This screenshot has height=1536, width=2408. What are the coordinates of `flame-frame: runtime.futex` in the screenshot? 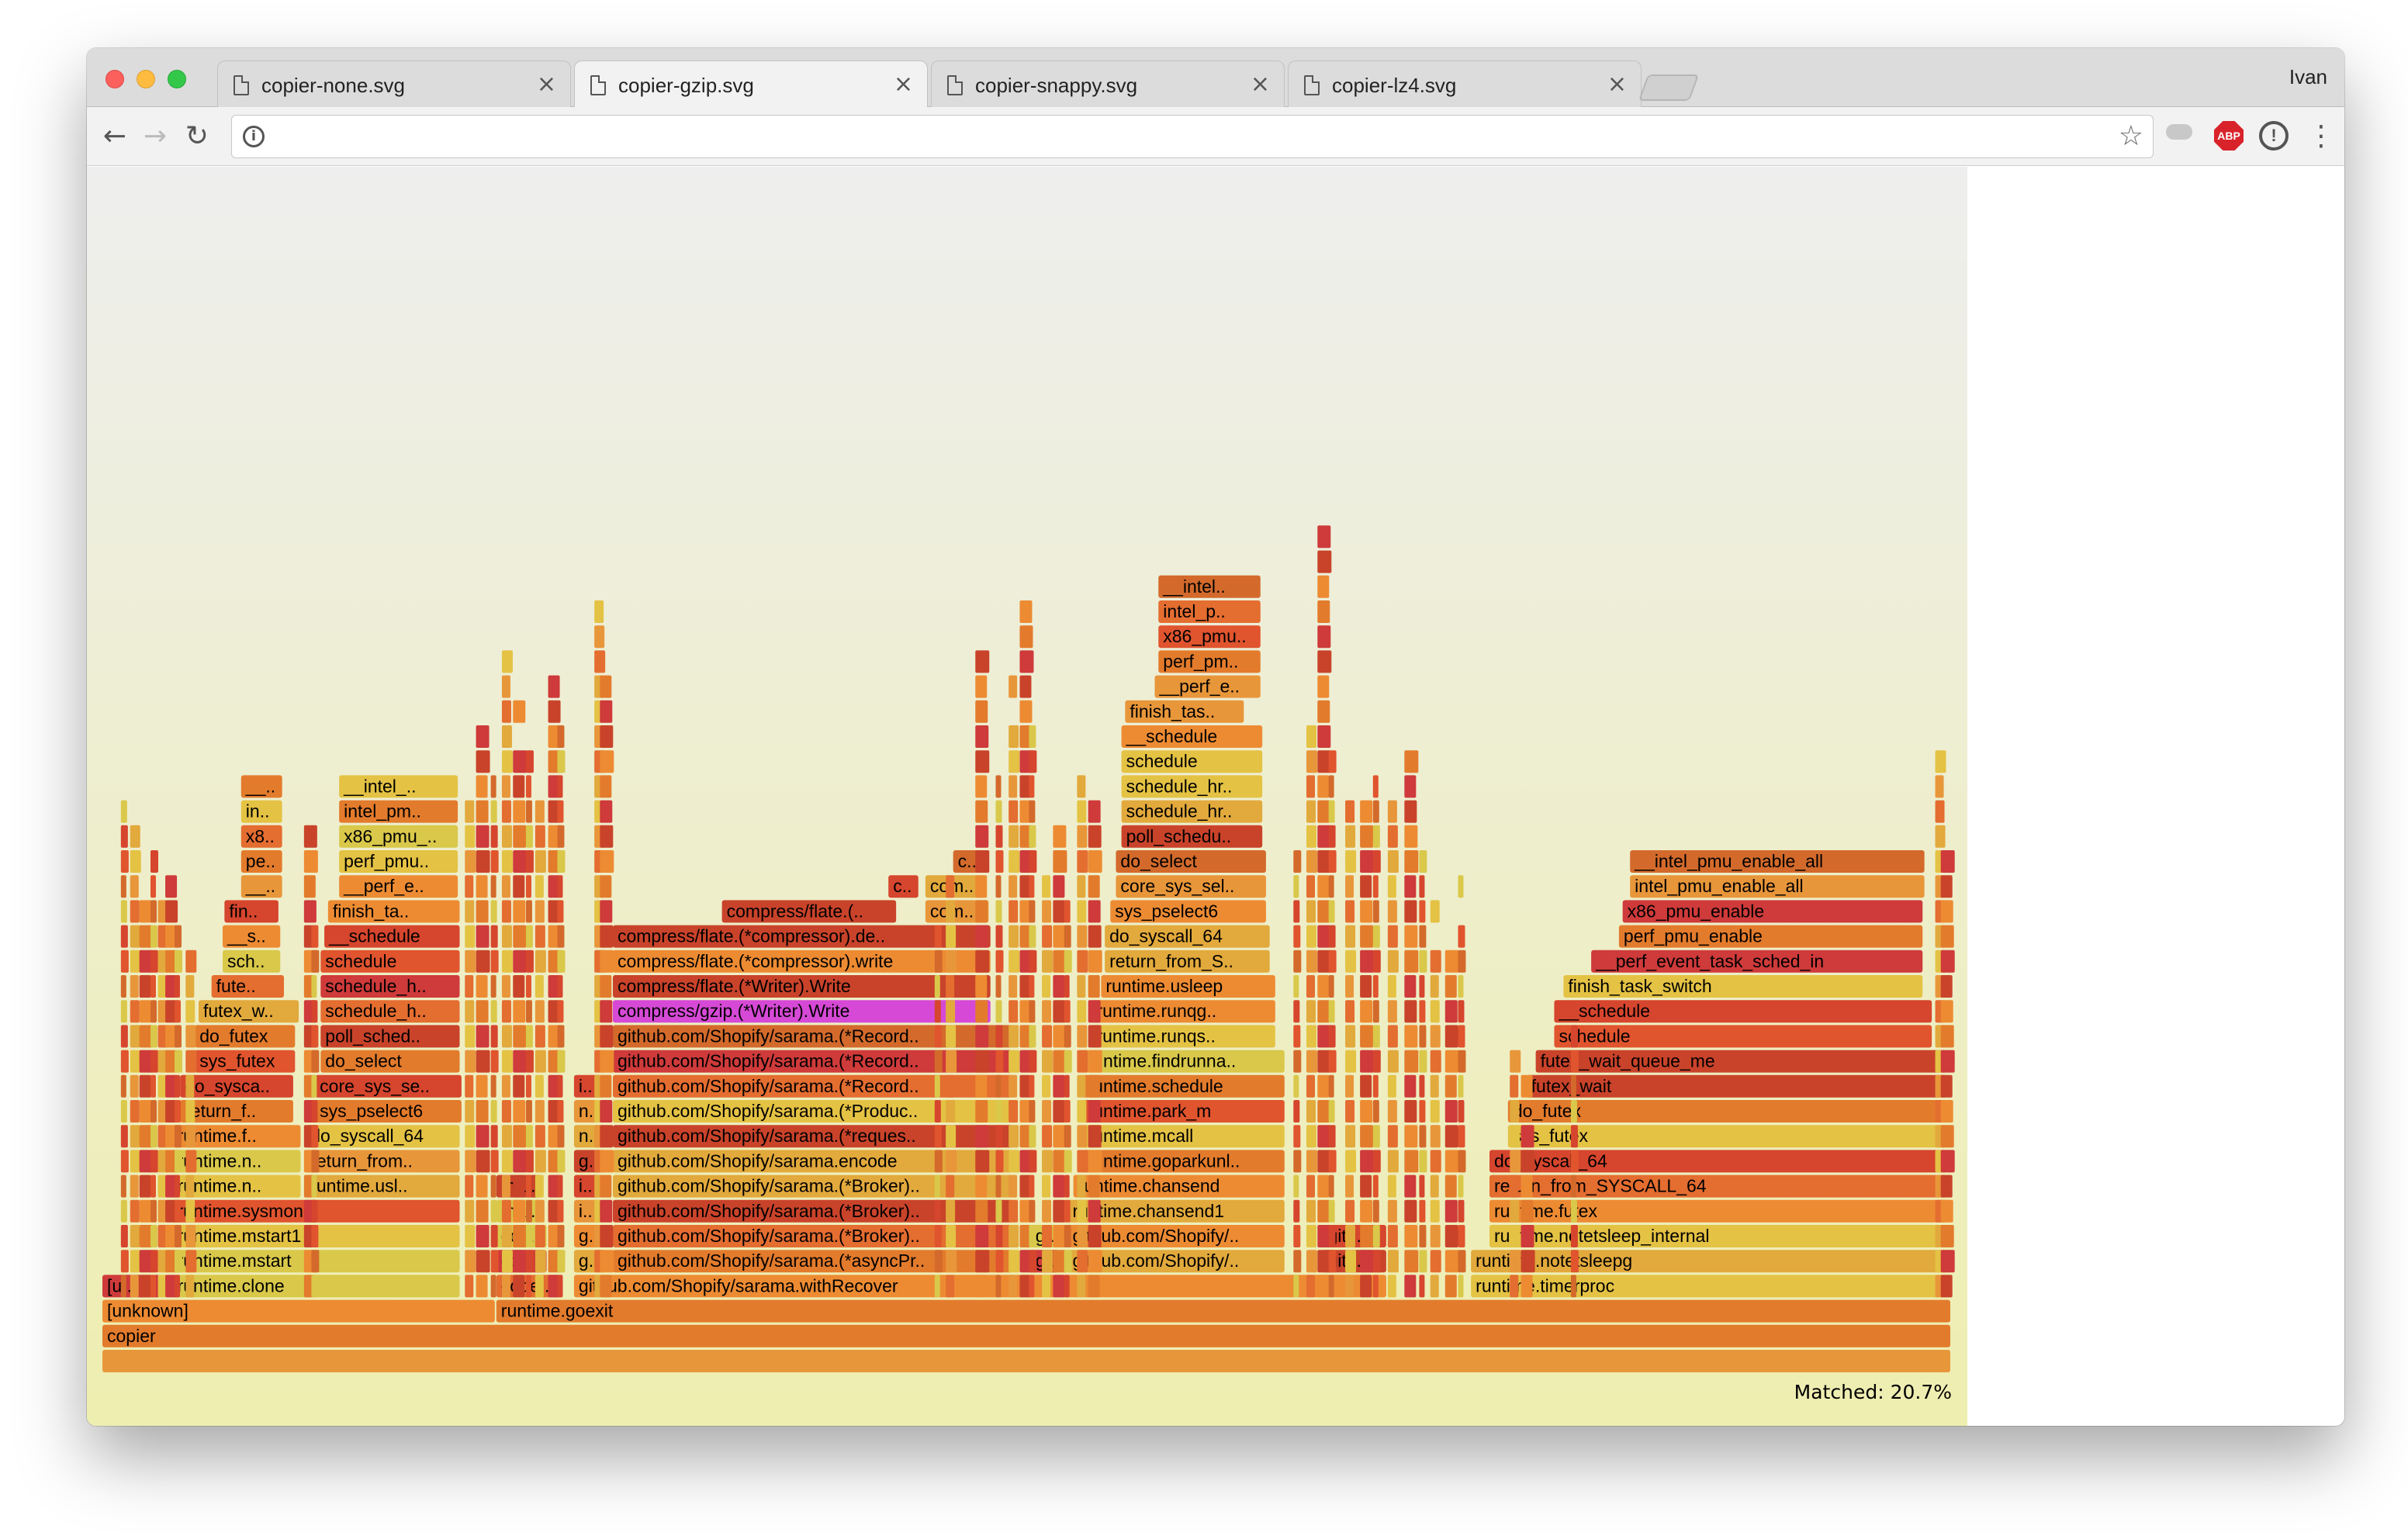 It's located at (1719, 1211).